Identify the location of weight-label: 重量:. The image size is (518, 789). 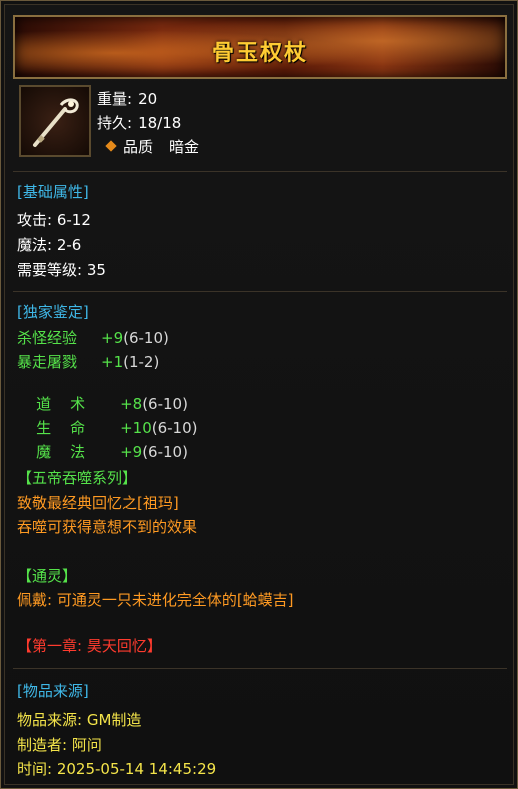
(115, 99).